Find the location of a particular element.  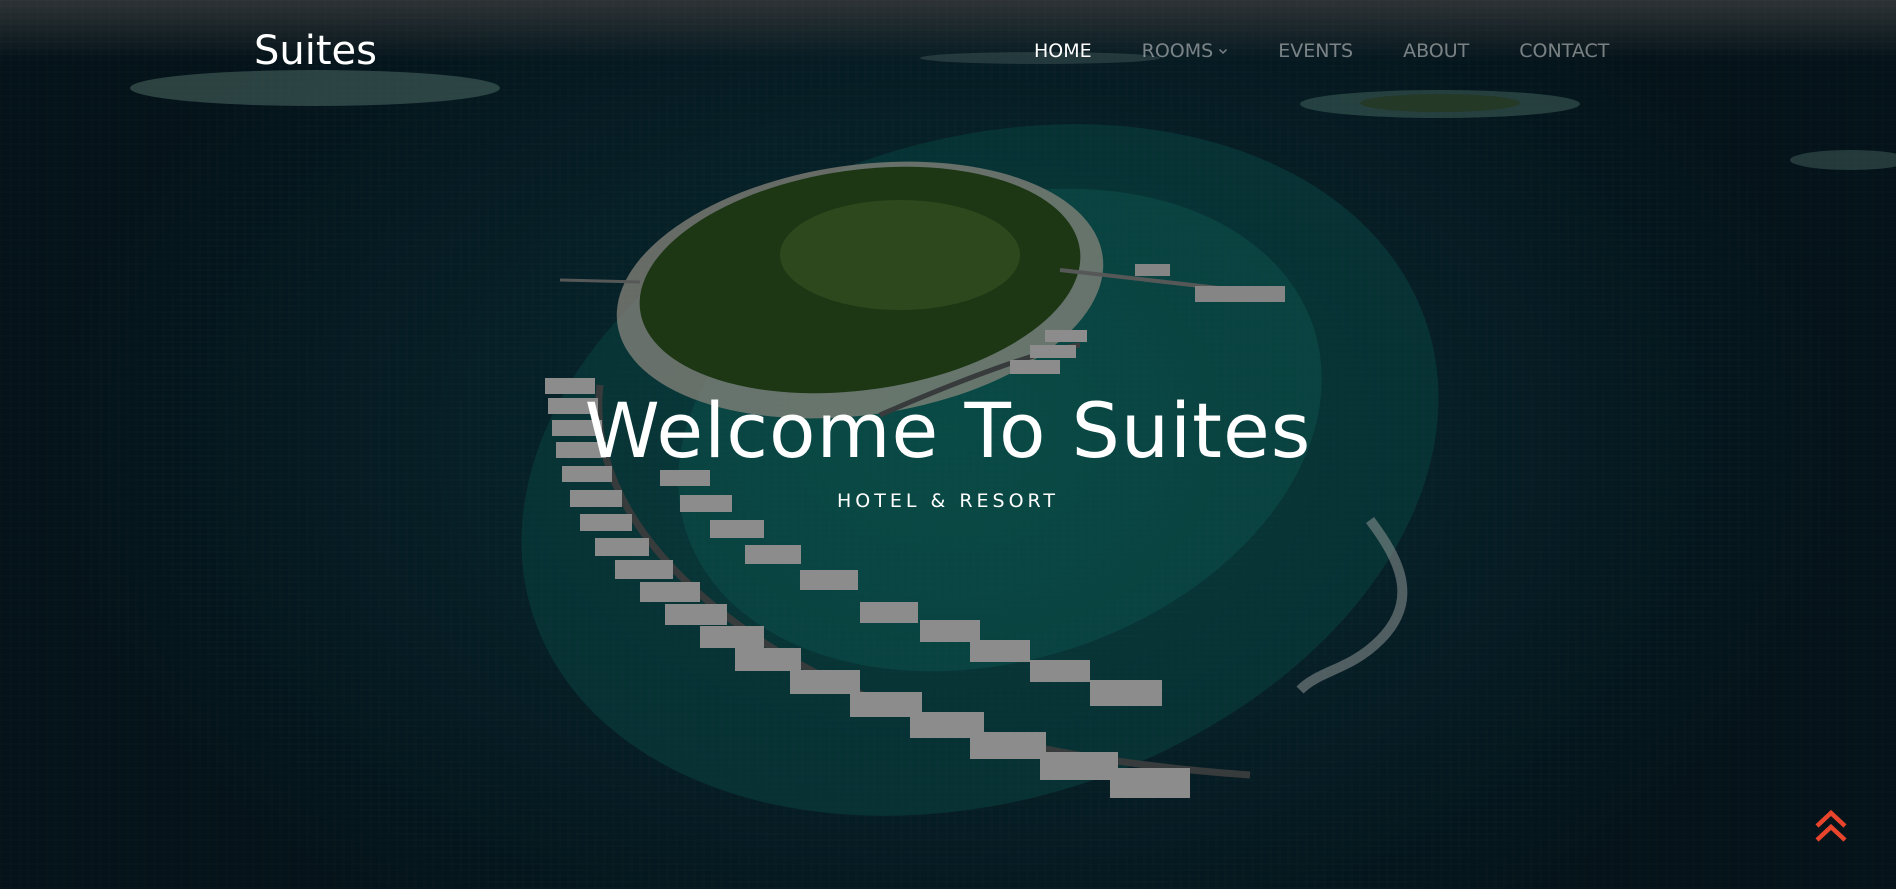

nav-item-contact: CONTACT is located at coordinates (1564, 51).